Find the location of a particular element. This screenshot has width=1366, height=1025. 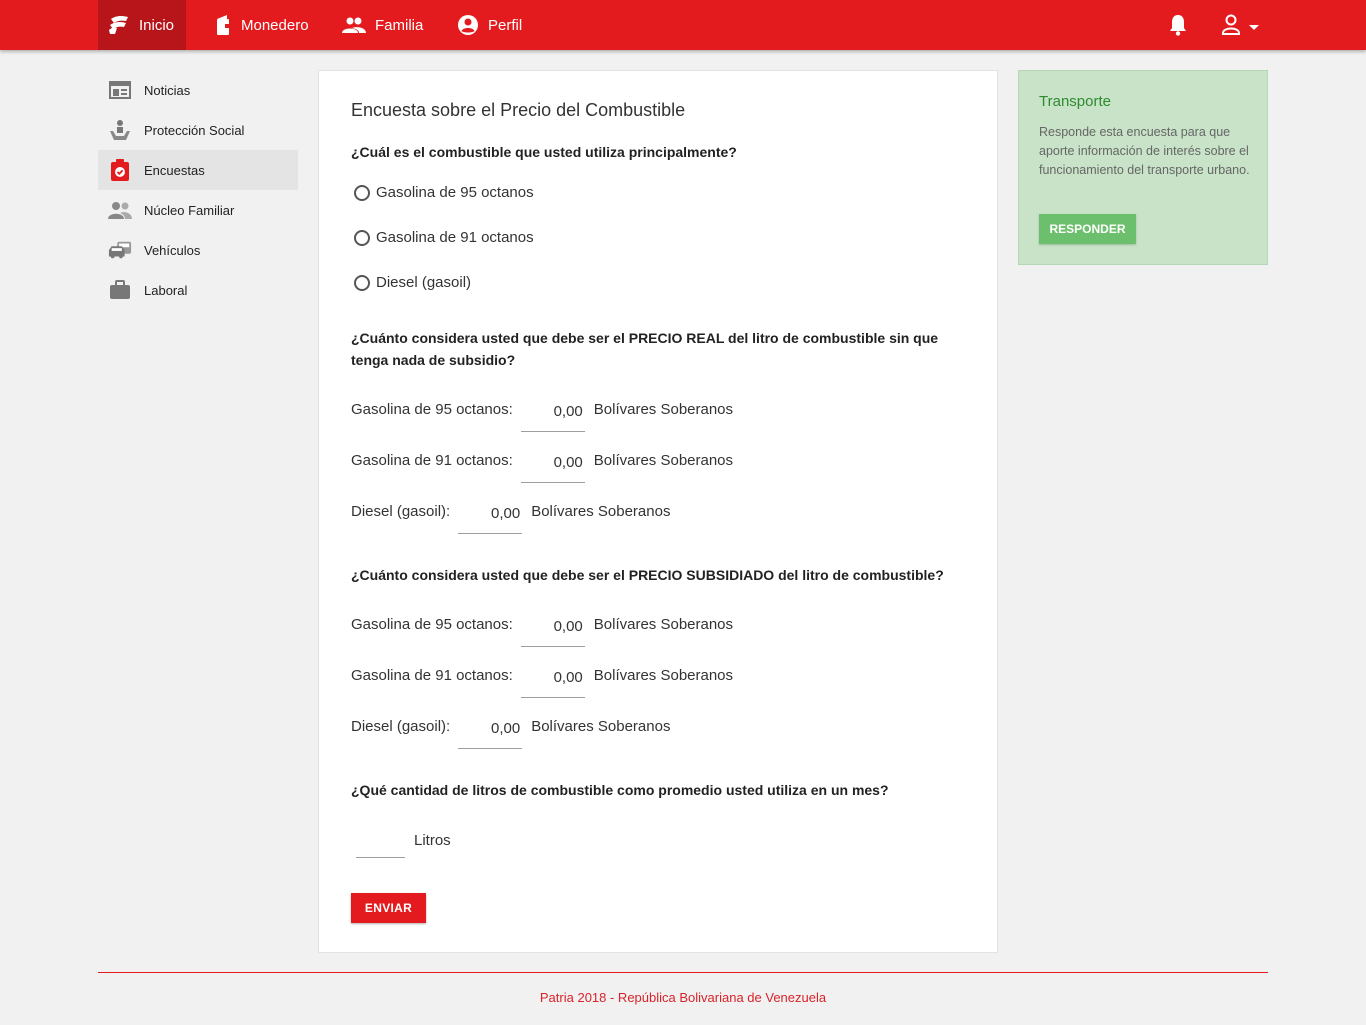

promo-title: Transporte is located at coordinates (1075, 101).